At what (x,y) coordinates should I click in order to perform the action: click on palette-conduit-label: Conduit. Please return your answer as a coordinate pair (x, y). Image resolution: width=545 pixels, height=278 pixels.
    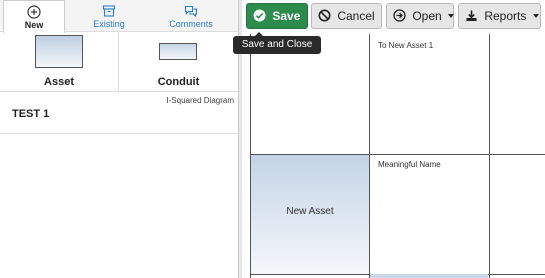
    Looking at the image, I should click on (178, 82).